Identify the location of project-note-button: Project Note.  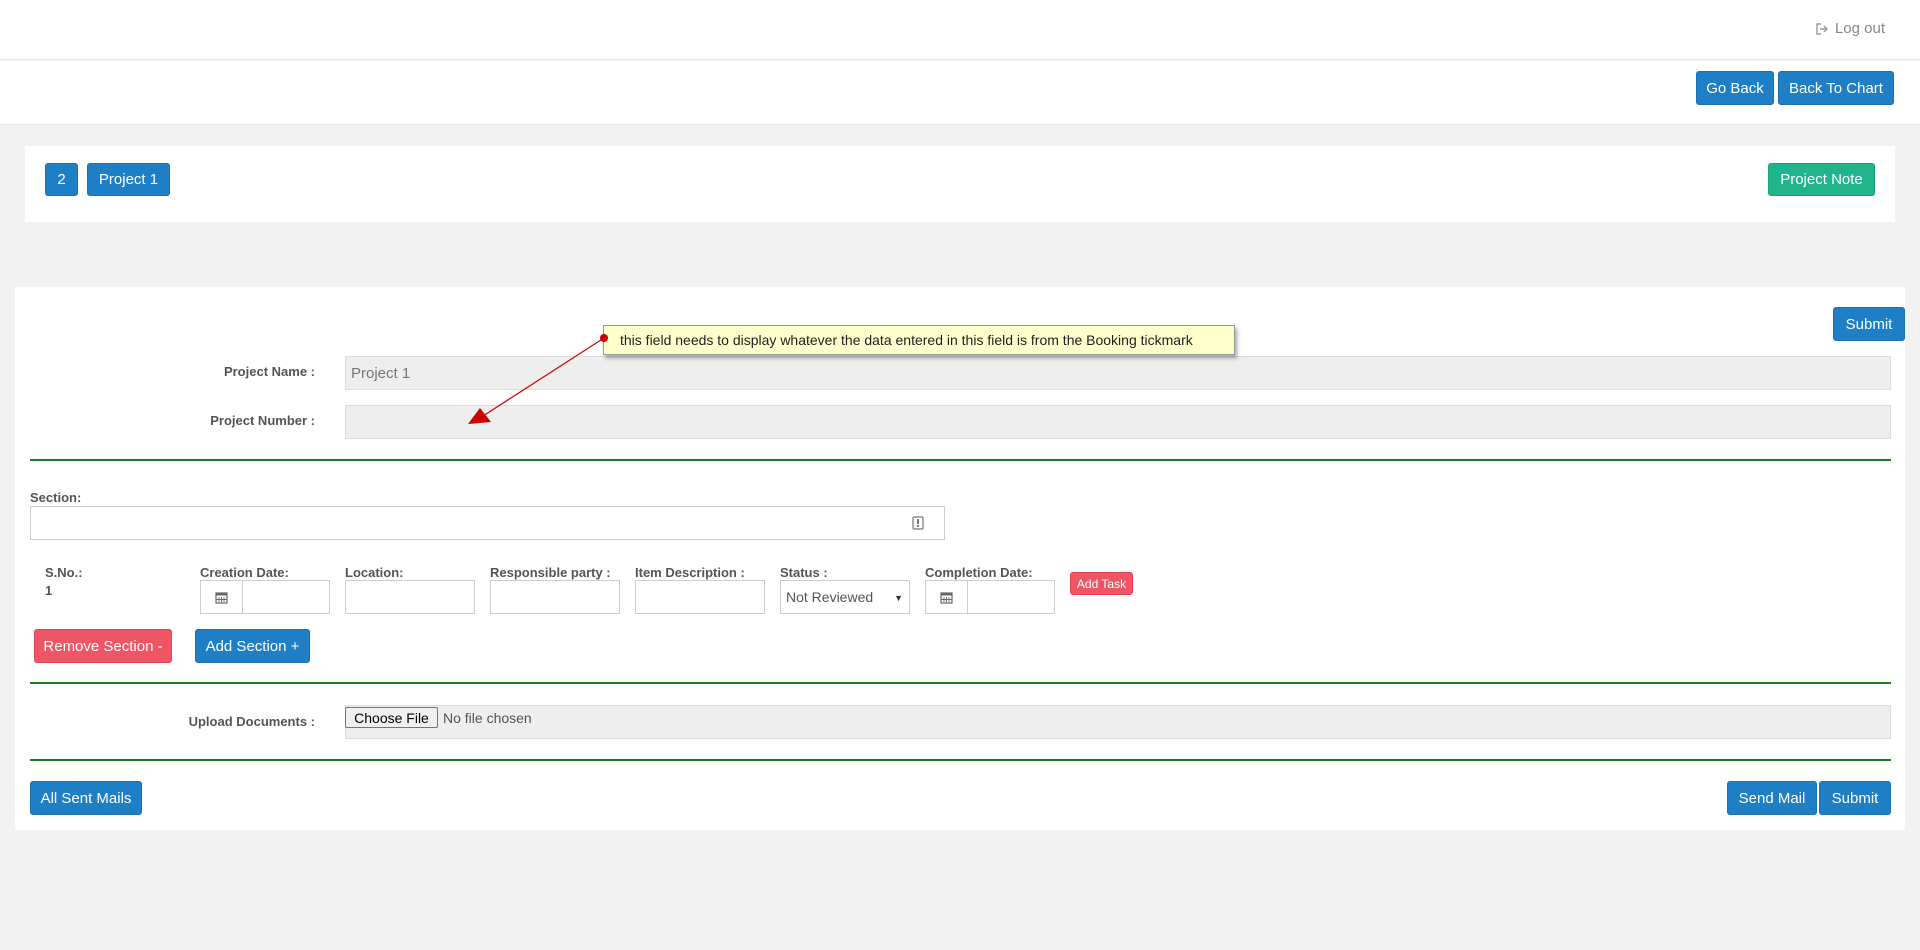
(1821, 179).